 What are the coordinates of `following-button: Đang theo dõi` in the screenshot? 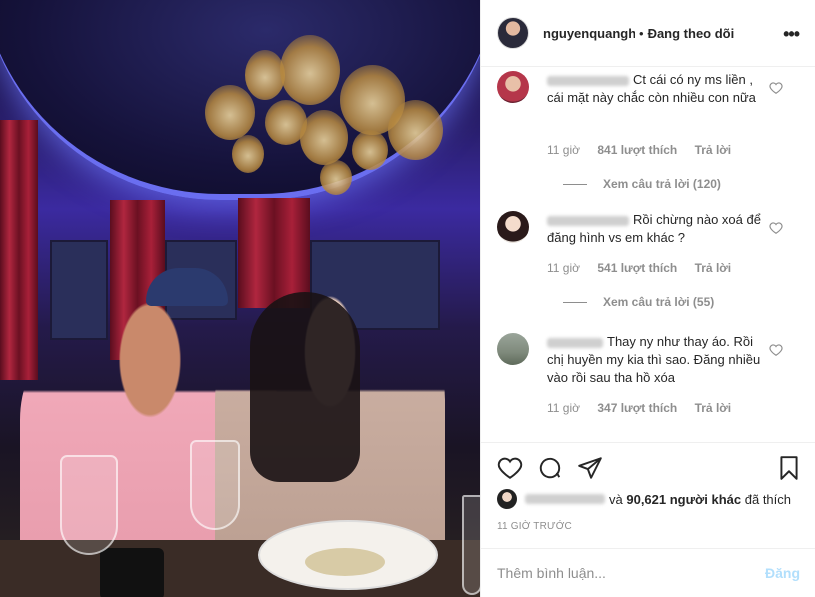 It's located at (691, 33).